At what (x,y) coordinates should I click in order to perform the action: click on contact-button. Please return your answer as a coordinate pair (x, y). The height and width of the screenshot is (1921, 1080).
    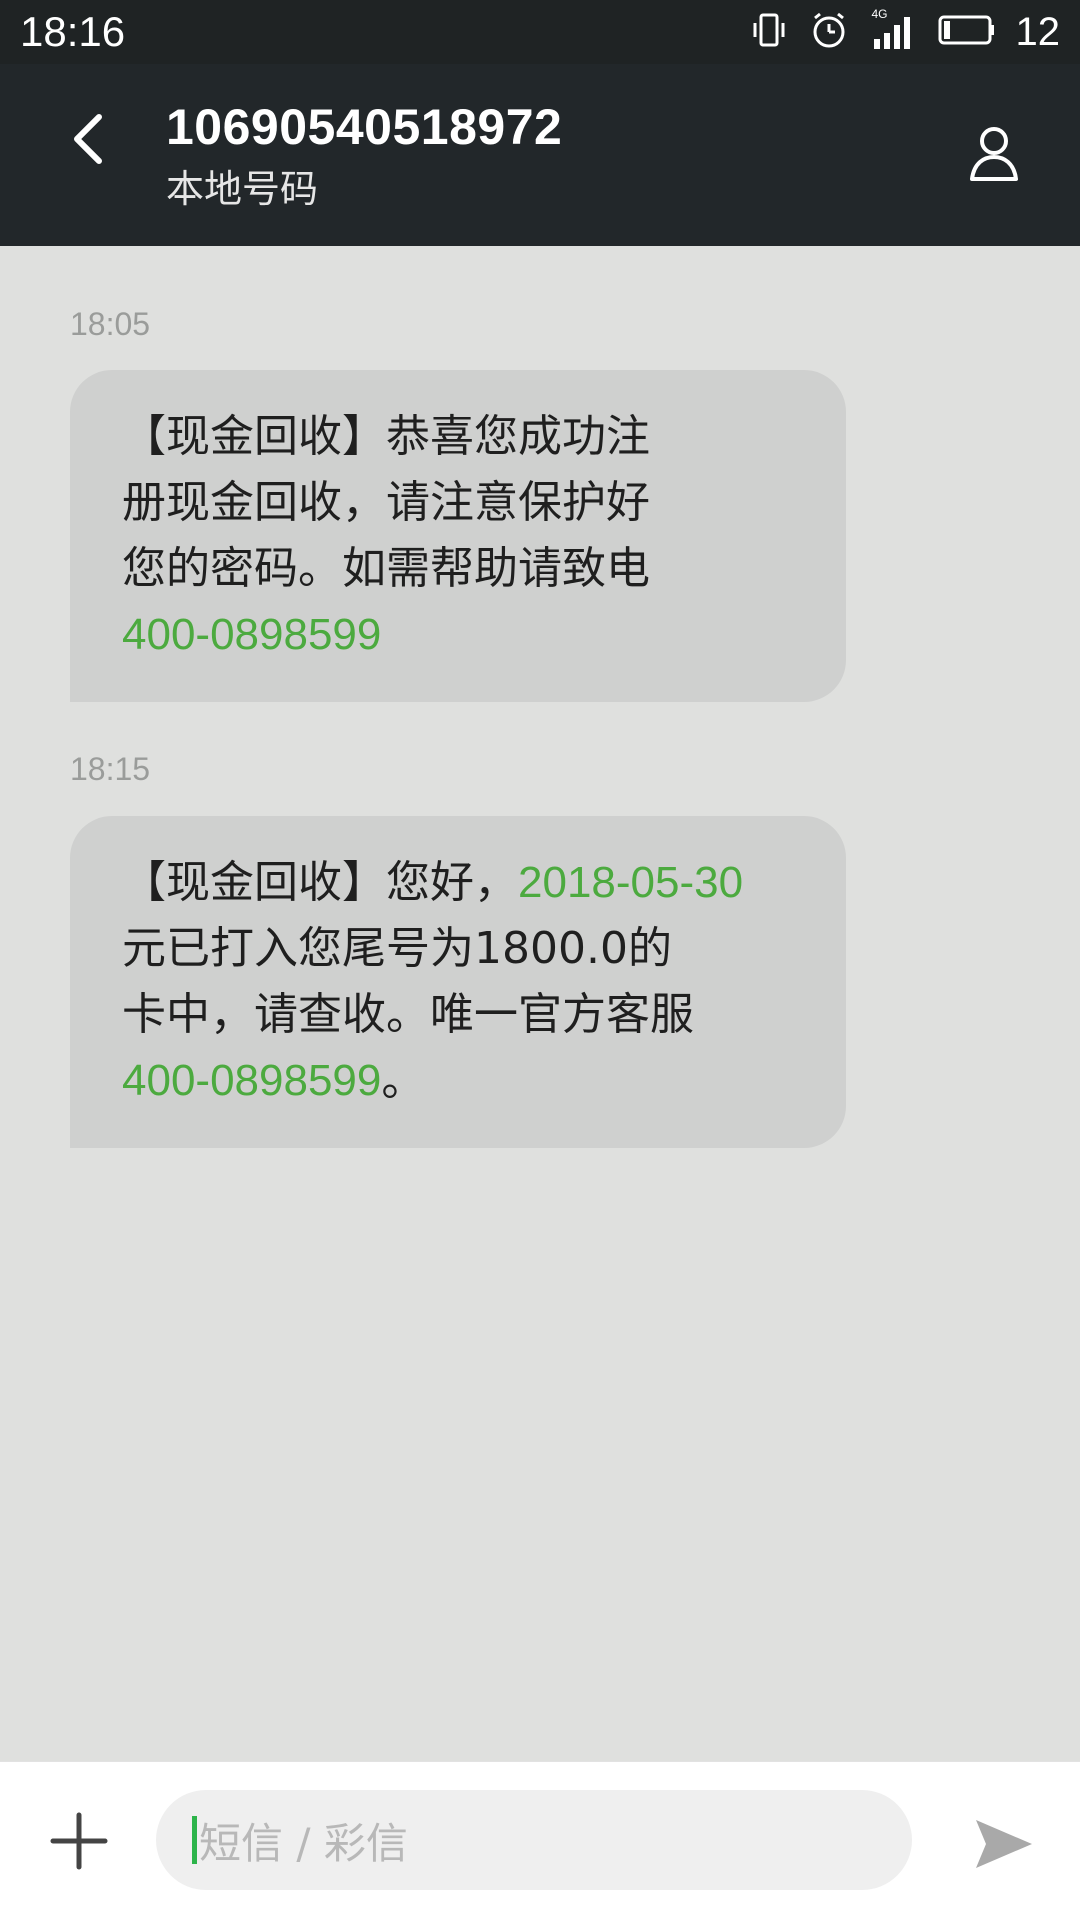
    Looking at the image, I should click on (994, 156).